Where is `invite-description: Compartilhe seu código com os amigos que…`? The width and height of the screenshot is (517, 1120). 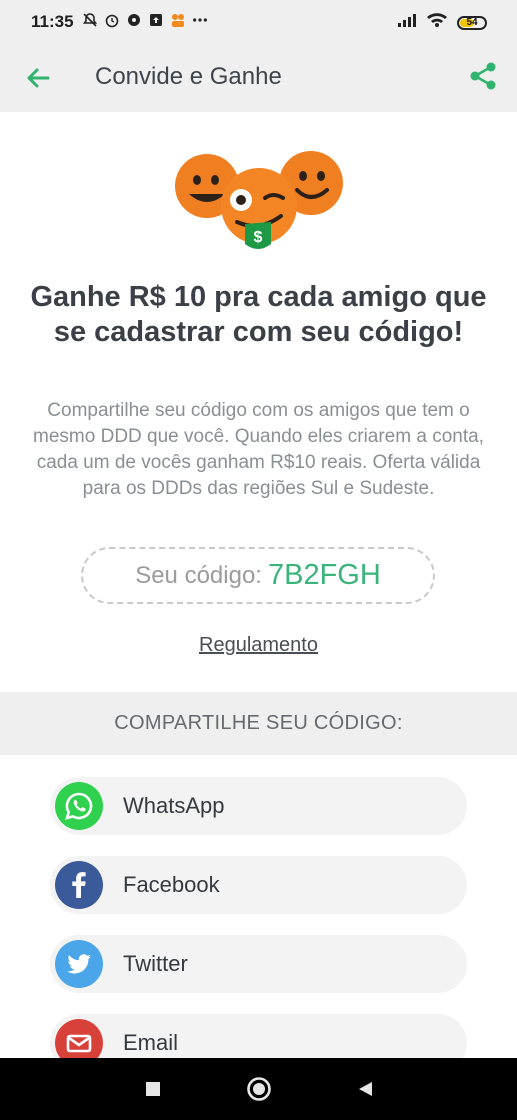 invite-description: Compartilhe seu código com os amigos que… is located at coordinates (258, 449).